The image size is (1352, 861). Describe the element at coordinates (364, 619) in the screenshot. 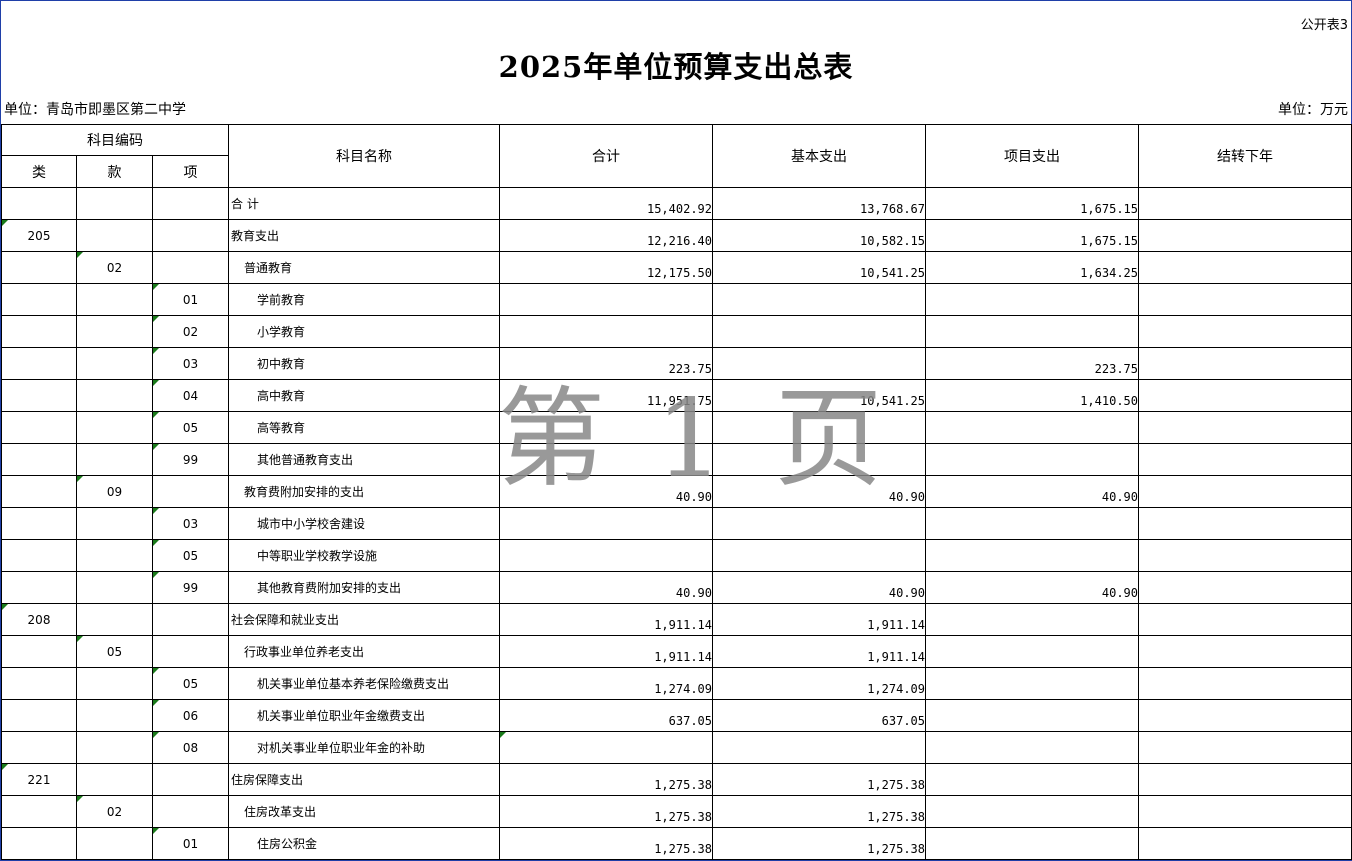

I see `cell-name: 社会保障和就业支出` at that location.